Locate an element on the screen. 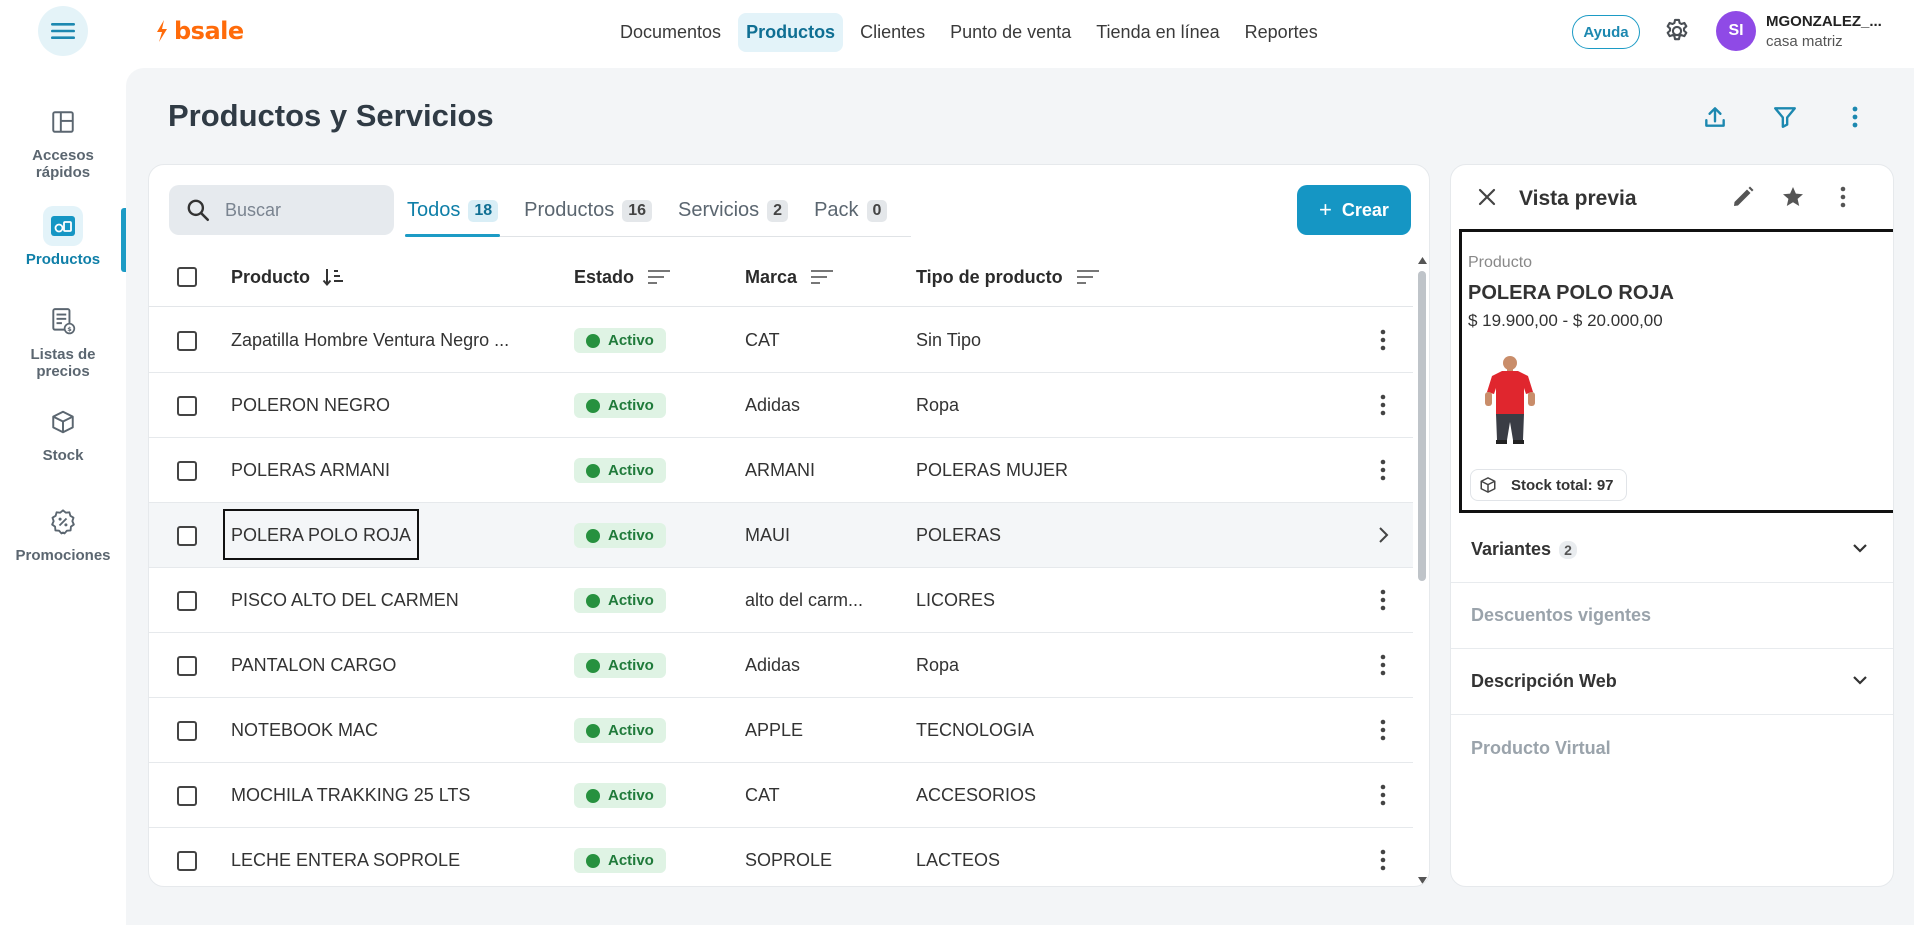 The height and width of the screenshot is (925, 1914). cell-producto: POLERON NEGRO is located at coordinates (310, 405).